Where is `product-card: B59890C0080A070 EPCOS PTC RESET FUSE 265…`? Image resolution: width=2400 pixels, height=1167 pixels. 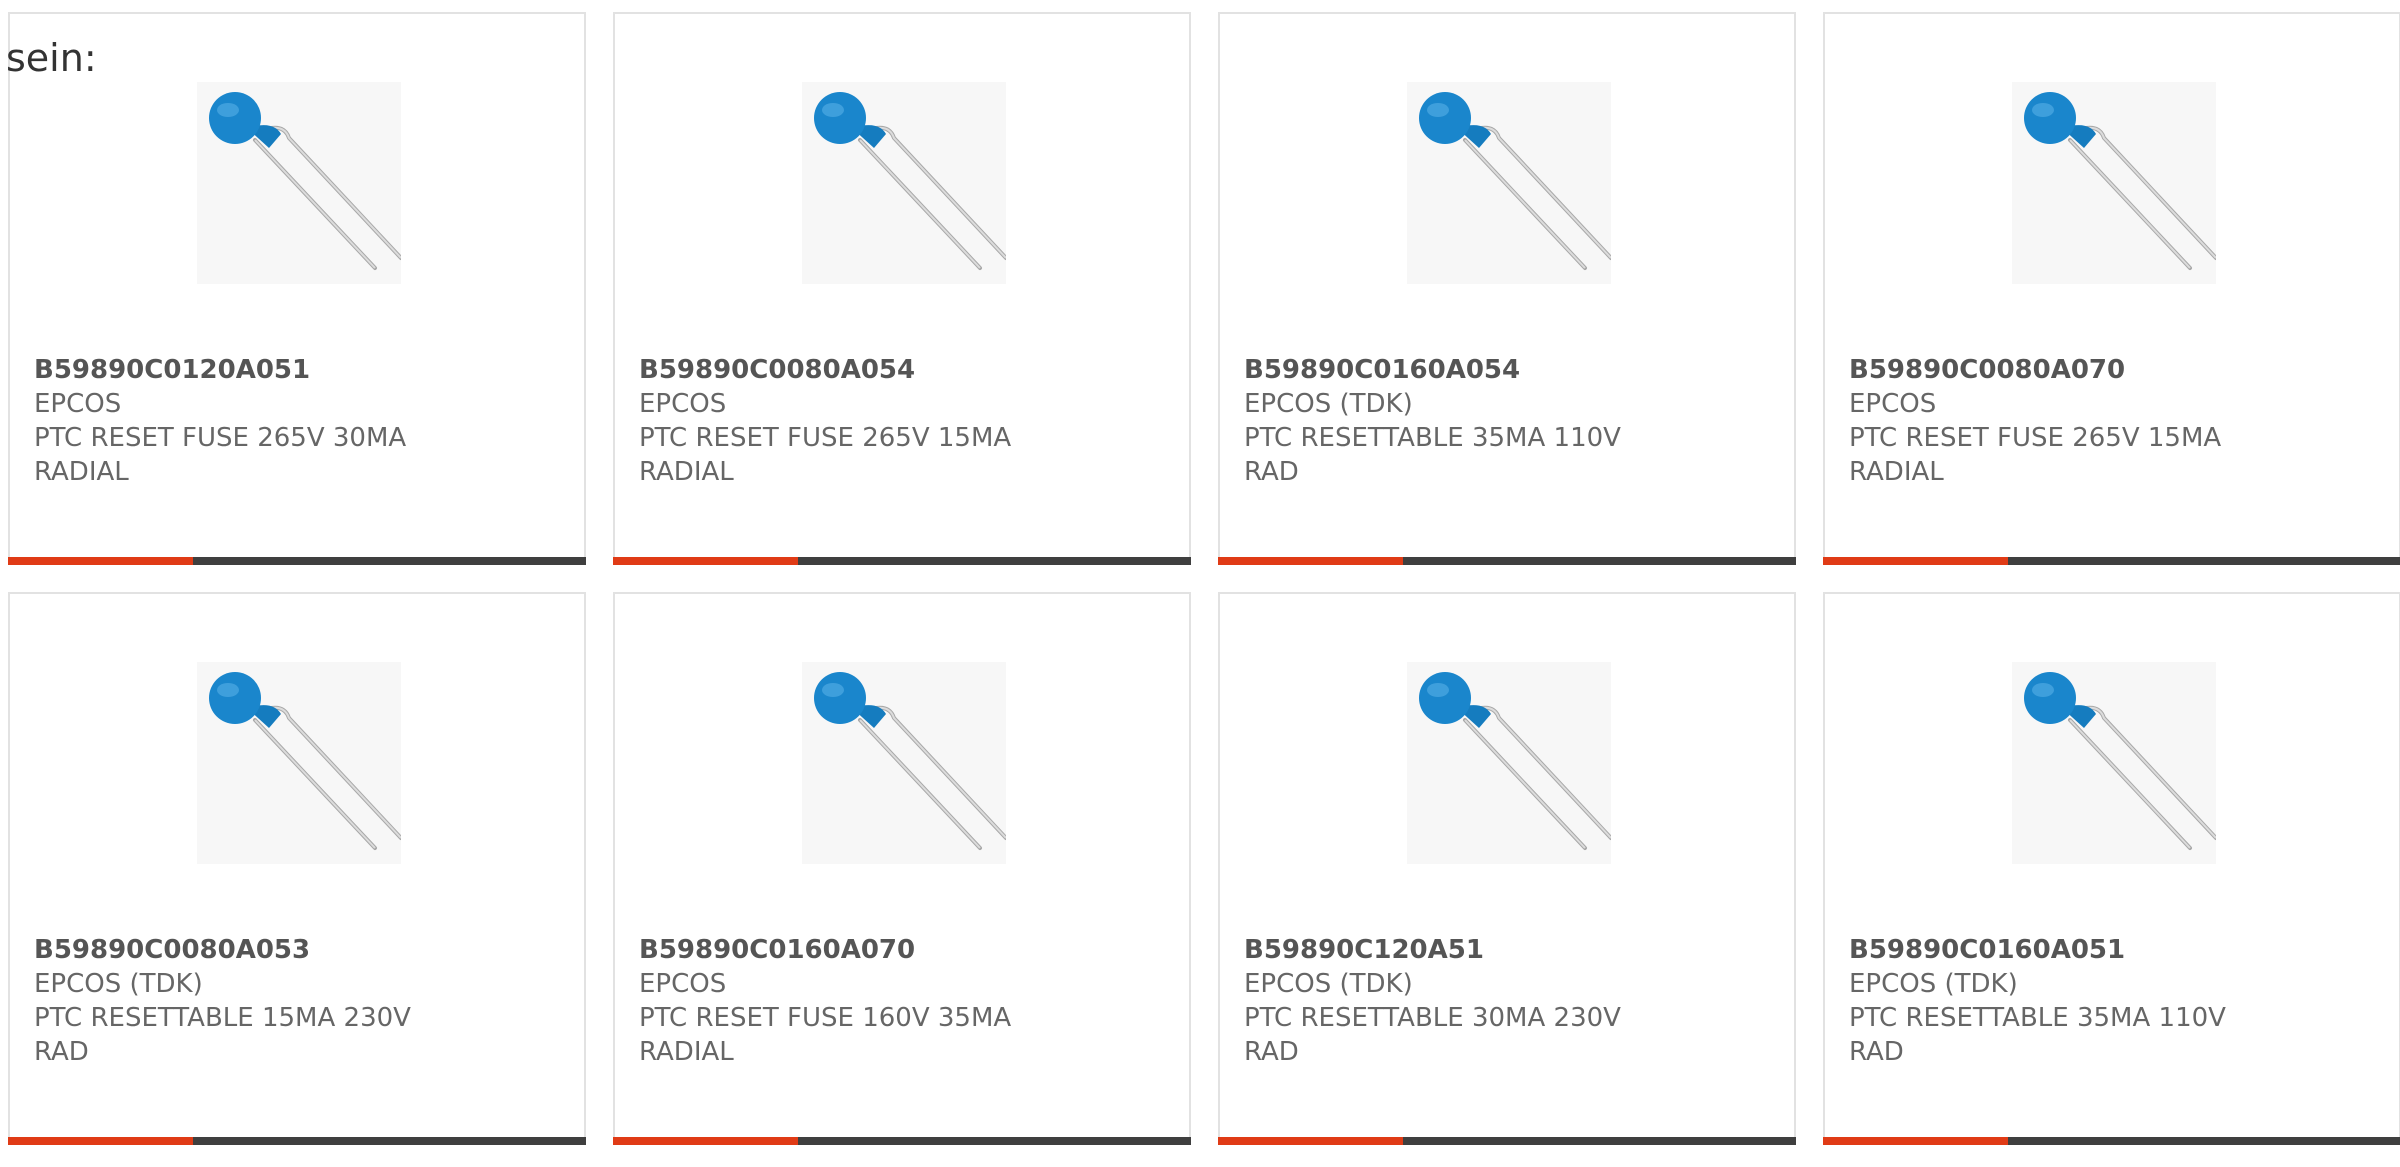 product-card: B59890C0080A070 EPCOS PTC RESET FUSE 265… is located at coordinates (2111, 288).